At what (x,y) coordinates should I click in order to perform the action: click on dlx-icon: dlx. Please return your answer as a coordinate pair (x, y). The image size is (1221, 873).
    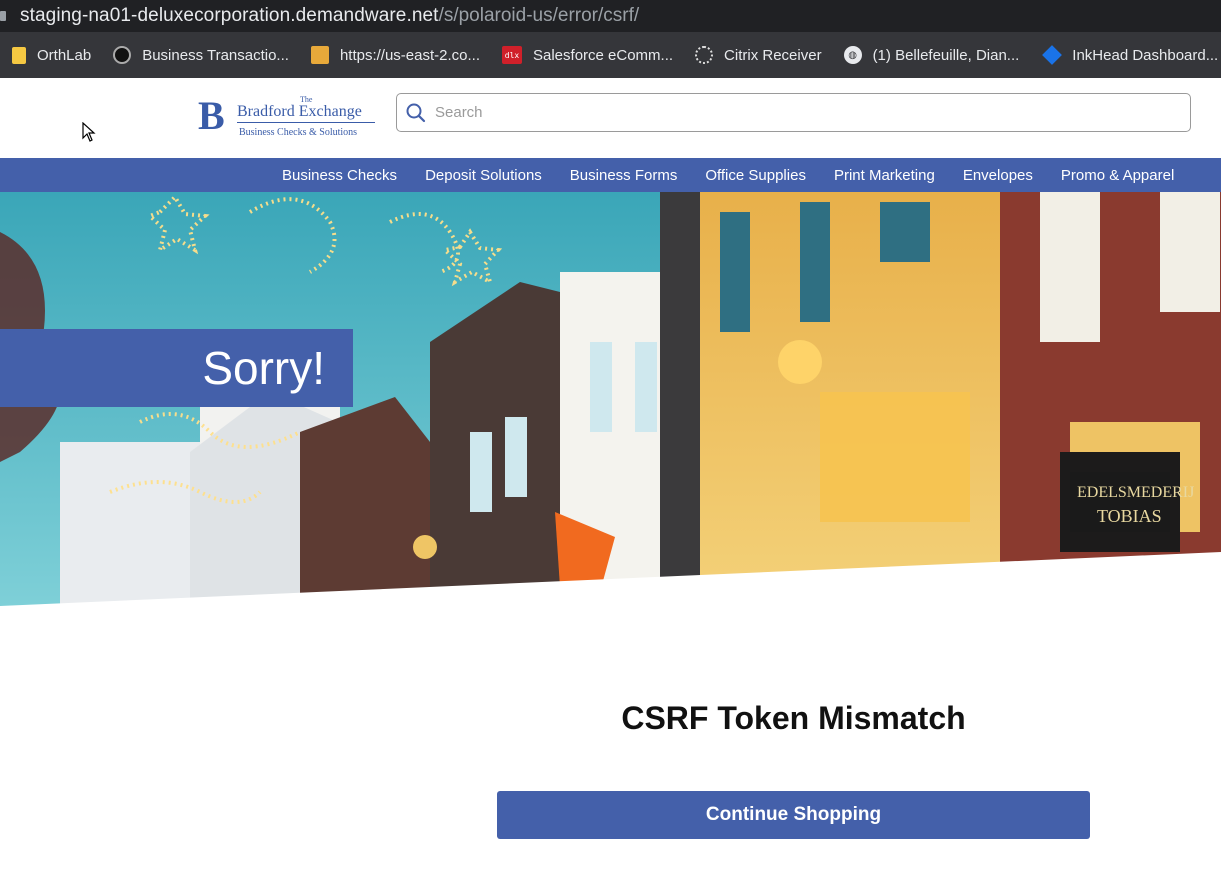
    Looking at the image, I should click on (512, 55).